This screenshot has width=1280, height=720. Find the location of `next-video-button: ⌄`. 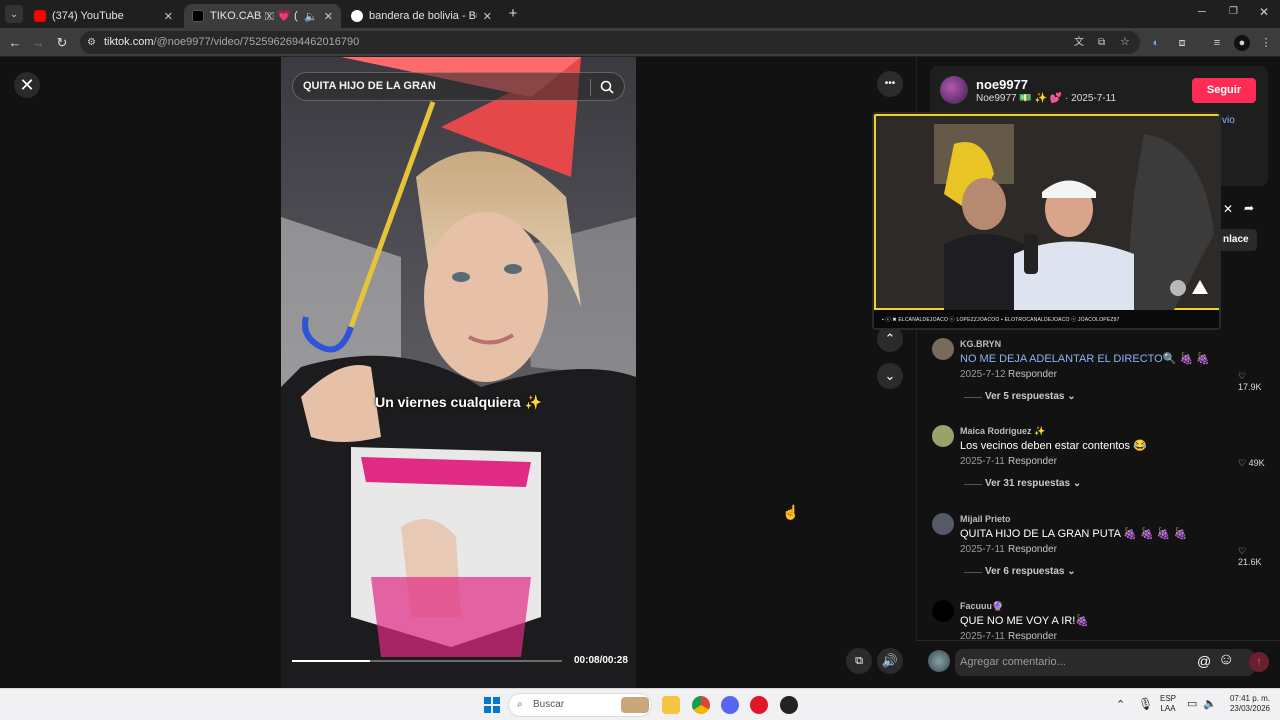

next-video-button: ⌄ is located at coordinates (890, 376).